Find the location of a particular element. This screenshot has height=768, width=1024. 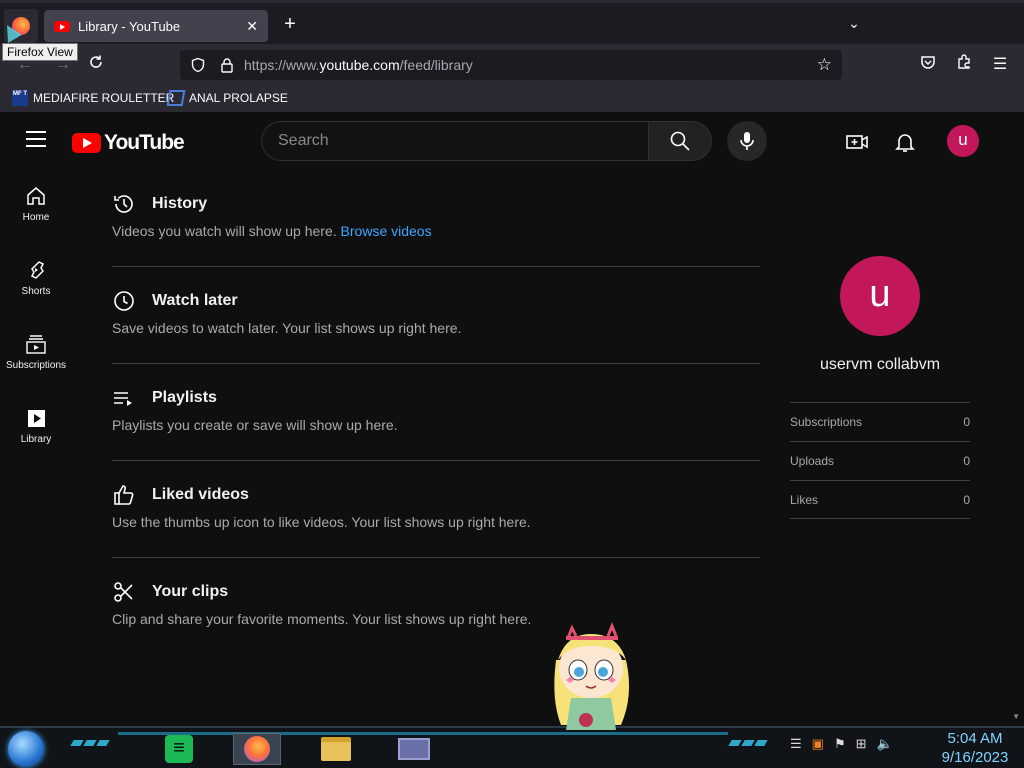

url-bar: https://www. youtube.com/feed/library ☆ is located at coordinates (511, 65).